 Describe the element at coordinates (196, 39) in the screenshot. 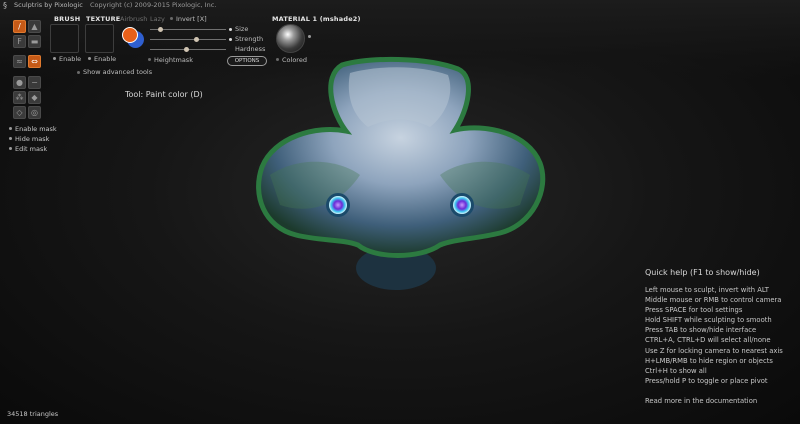

I see `strength-slider-knob` at that location.